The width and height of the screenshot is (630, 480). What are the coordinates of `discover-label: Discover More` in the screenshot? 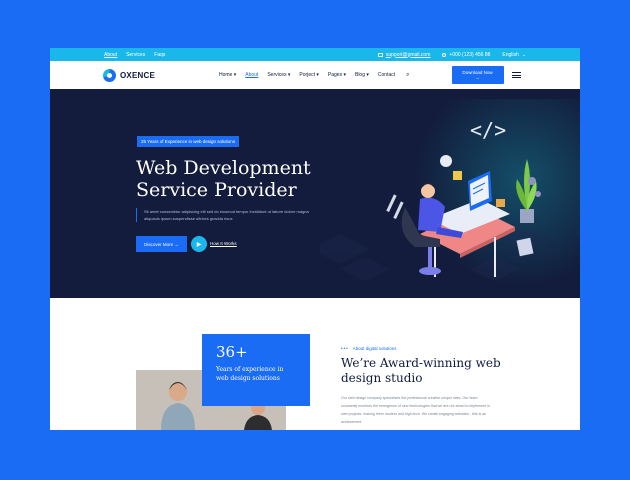 It's located at (159, 244).